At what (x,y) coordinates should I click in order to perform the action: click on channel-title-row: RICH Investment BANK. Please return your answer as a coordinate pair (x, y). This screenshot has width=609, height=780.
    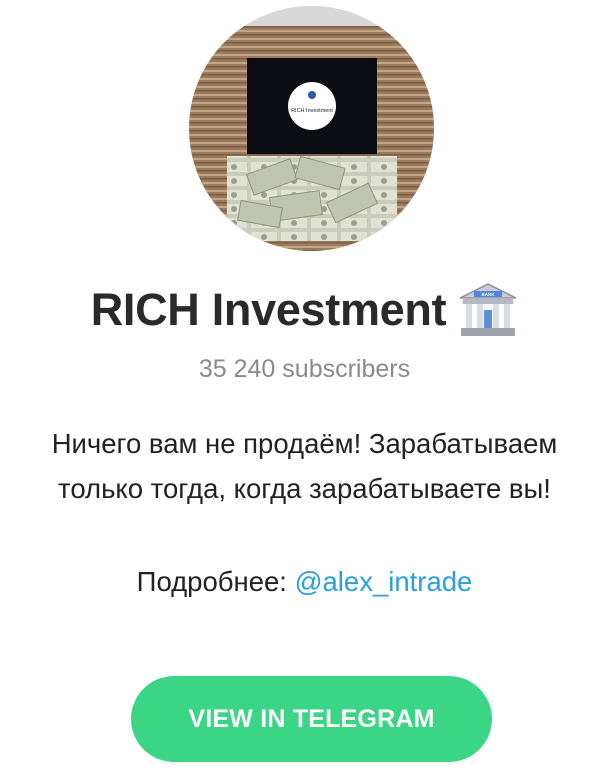
    Looking at the image, I should click on (304, 310).